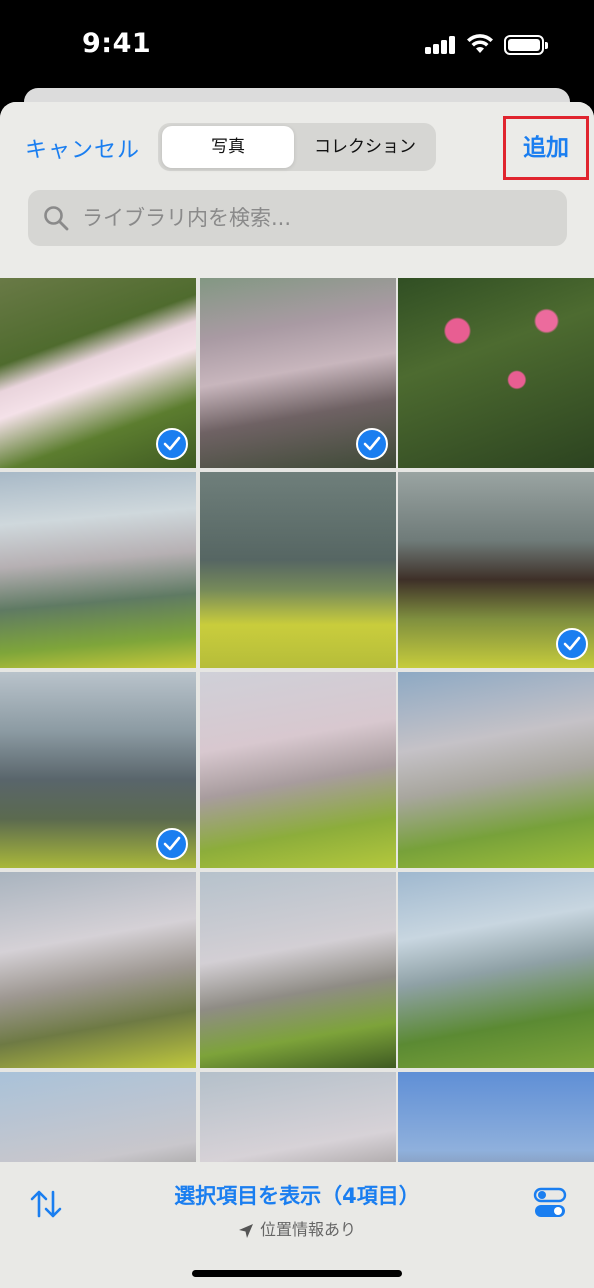 The width and height of the screenshot is (594, 1288). Describe the element at coordinates (526, 45) in the screenshot. I see `battery-icon` at that location.